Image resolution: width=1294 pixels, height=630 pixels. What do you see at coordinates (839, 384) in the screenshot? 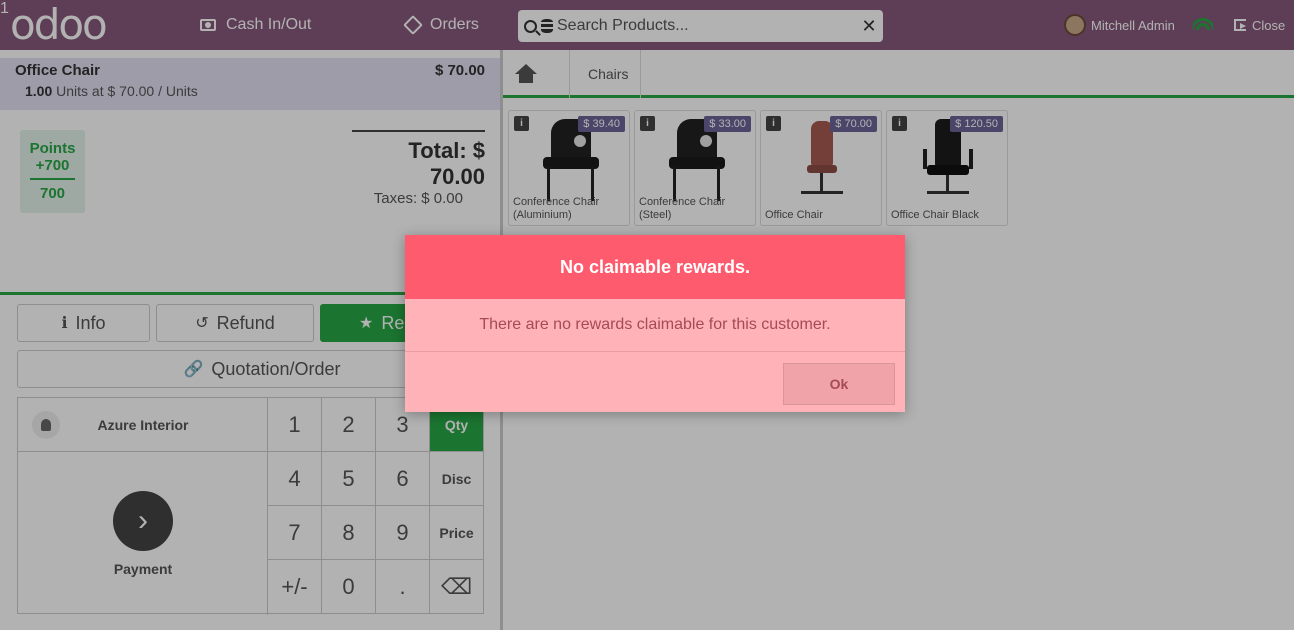
I see `ok-button: Ok` at bounding box center [839, 384].